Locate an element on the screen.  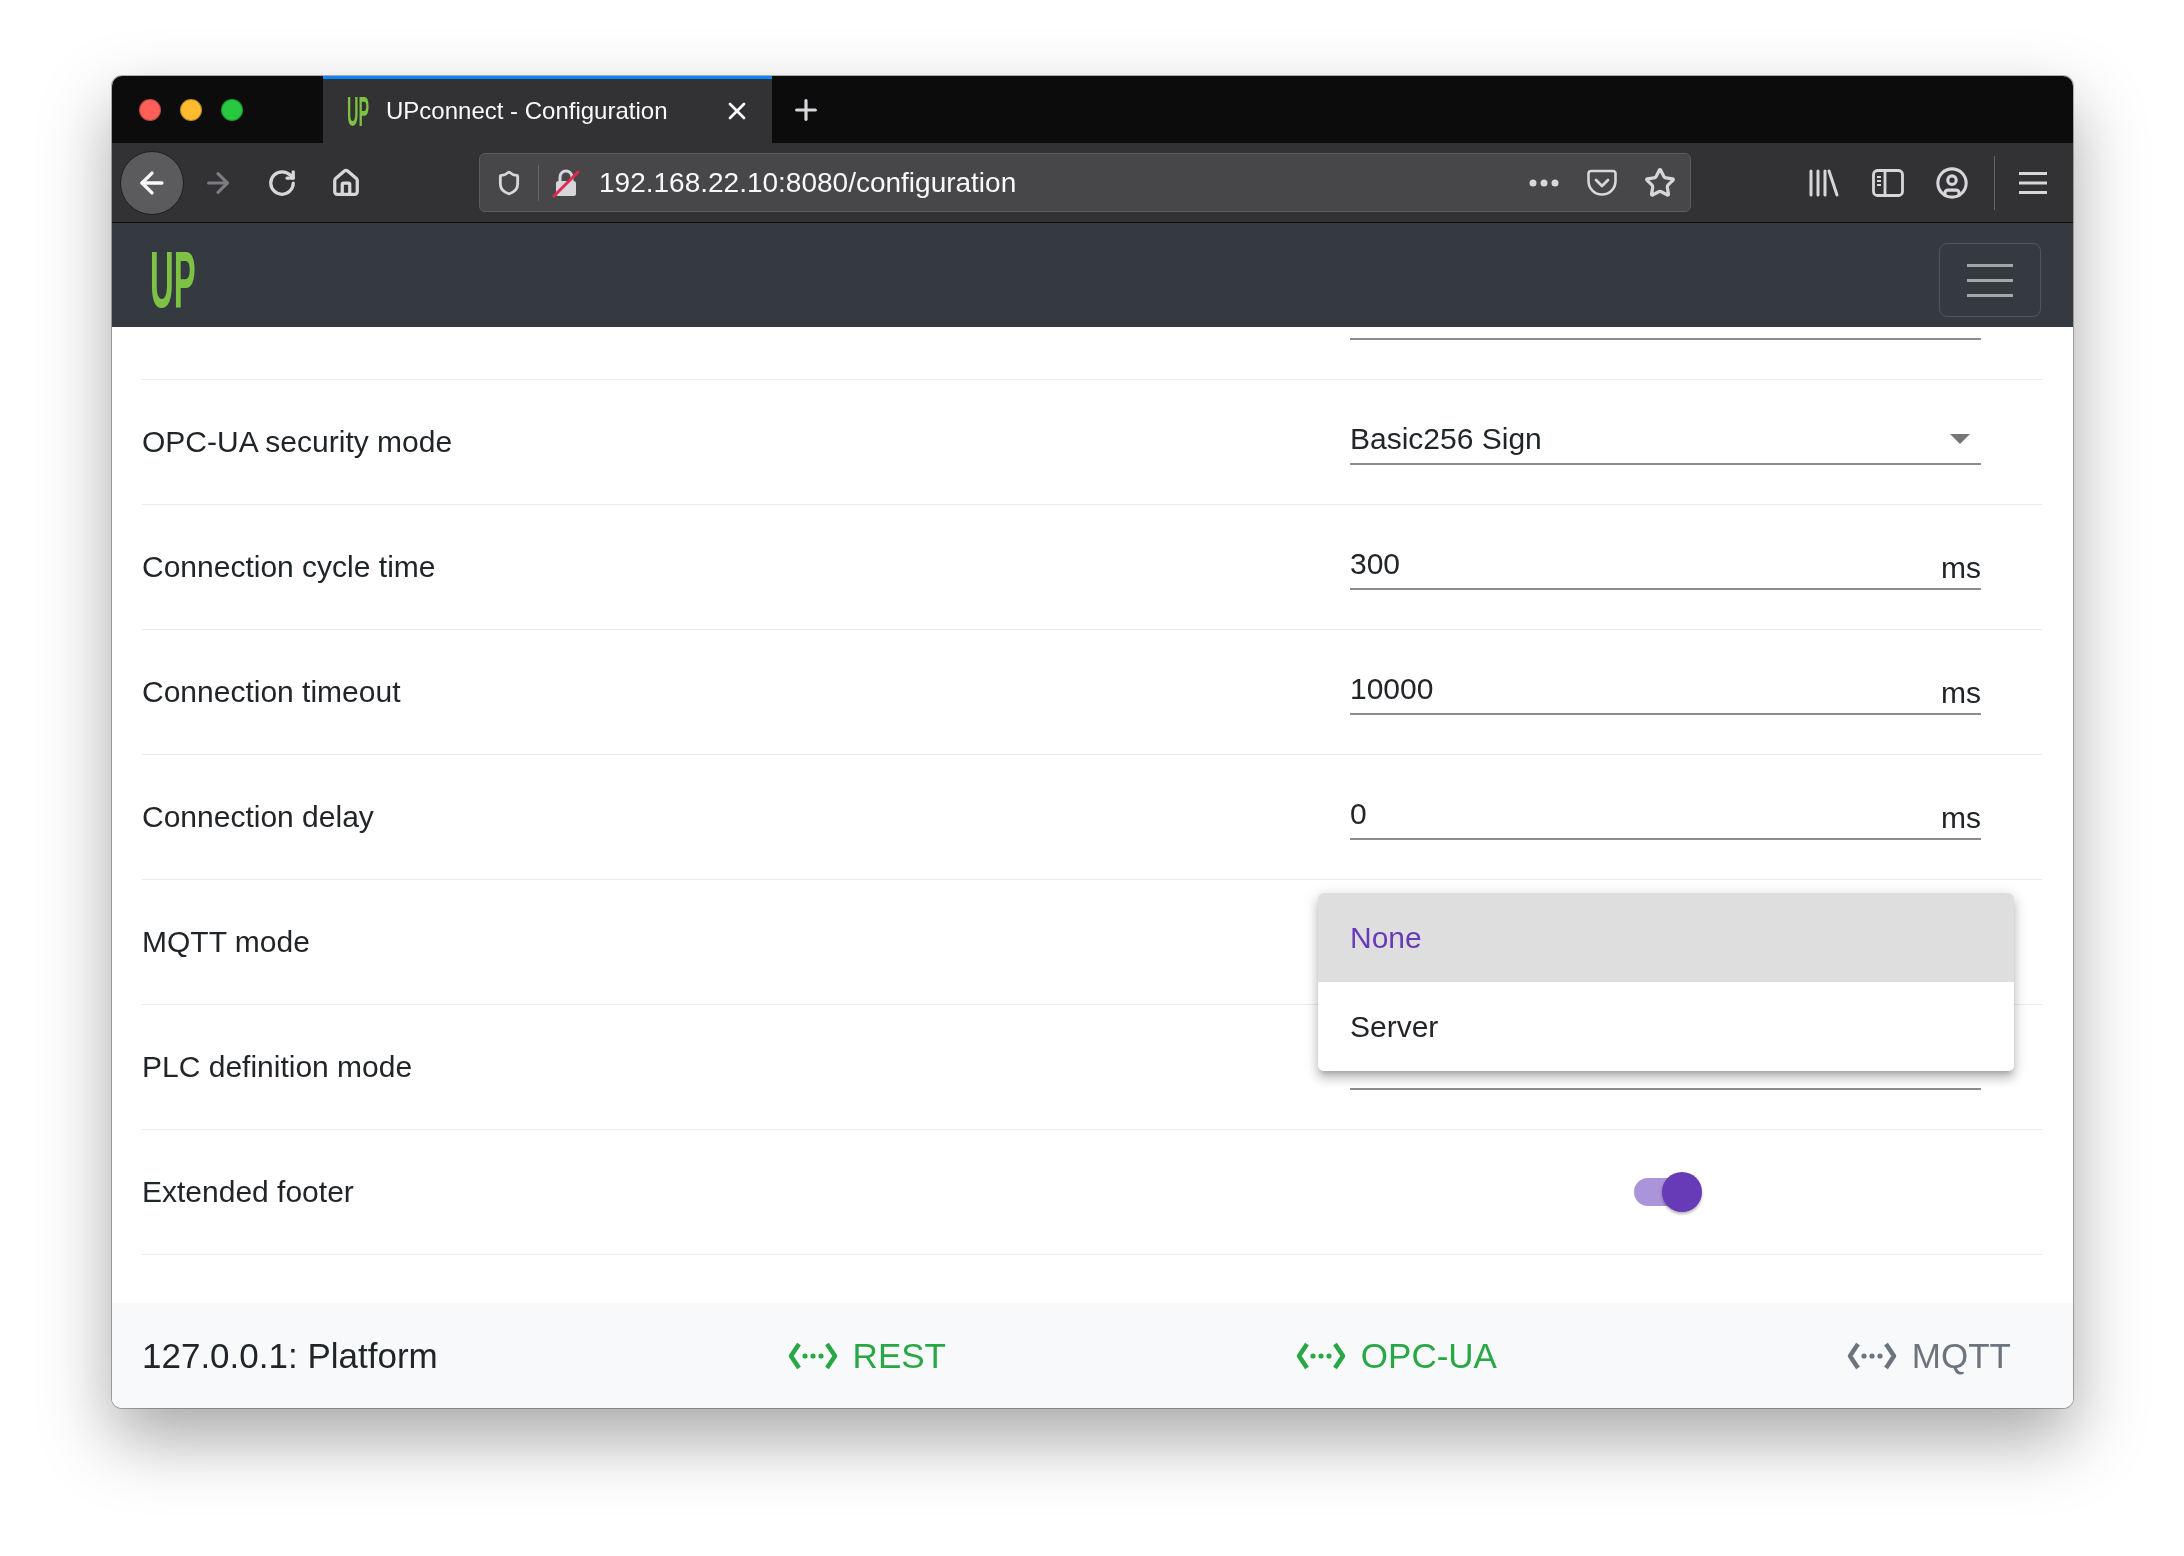
lock-slash-icon is located at coordinates (566, 182).